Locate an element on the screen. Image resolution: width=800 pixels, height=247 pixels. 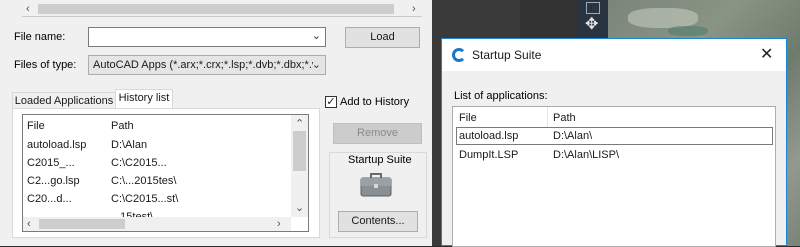
startup-suite-label: Startup Suite is located at coordinates (380, 160).